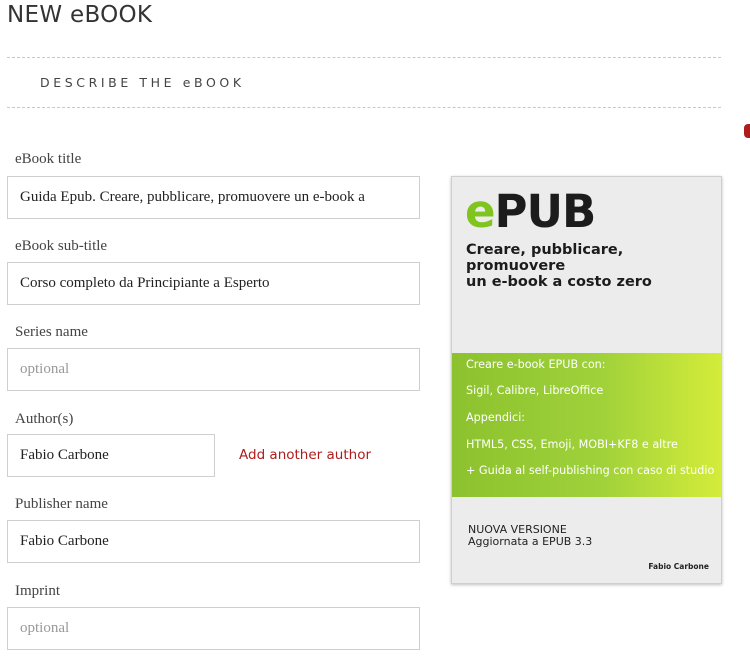  I want to click on cover-version-line: NUOVA VERSIONE, so click(517, 529).